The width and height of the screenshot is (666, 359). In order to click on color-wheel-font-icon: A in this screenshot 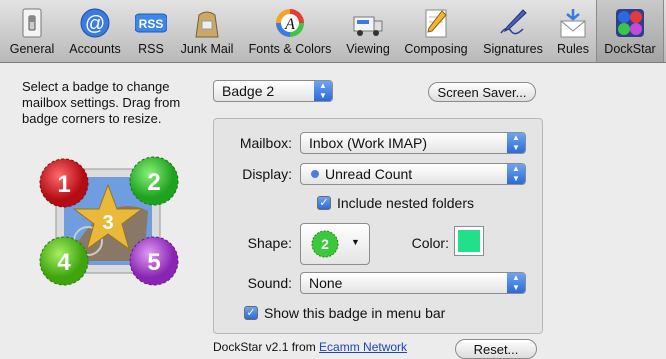, I will do `click(290, 23)`.